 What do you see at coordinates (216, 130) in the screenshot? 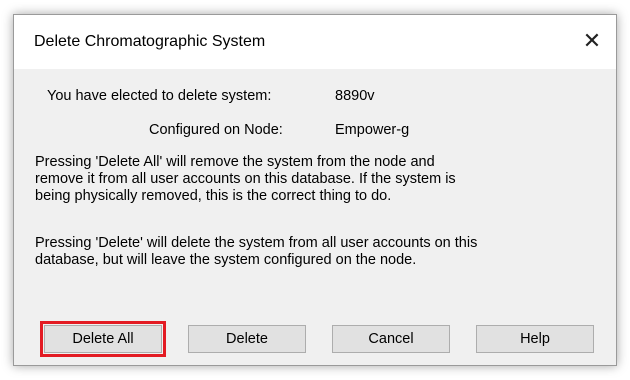
I see `node-label: Configured on Node:` at bounding box center [216, 130].